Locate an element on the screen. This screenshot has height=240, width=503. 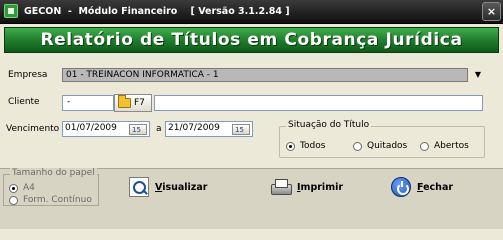
radio-quitados: Quitados is located at coordinates (380, 146).